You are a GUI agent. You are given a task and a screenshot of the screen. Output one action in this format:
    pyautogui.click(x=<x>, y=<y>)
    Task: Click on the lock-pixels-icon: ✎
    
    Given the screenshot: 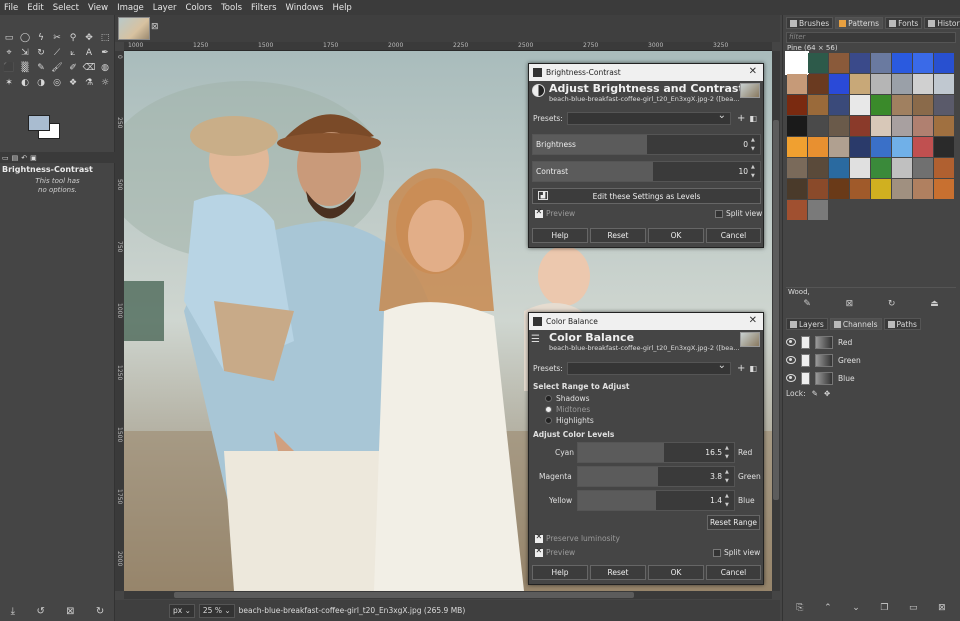 What is the action you would take?
    pyautogui.click(x=815, y=393)
    